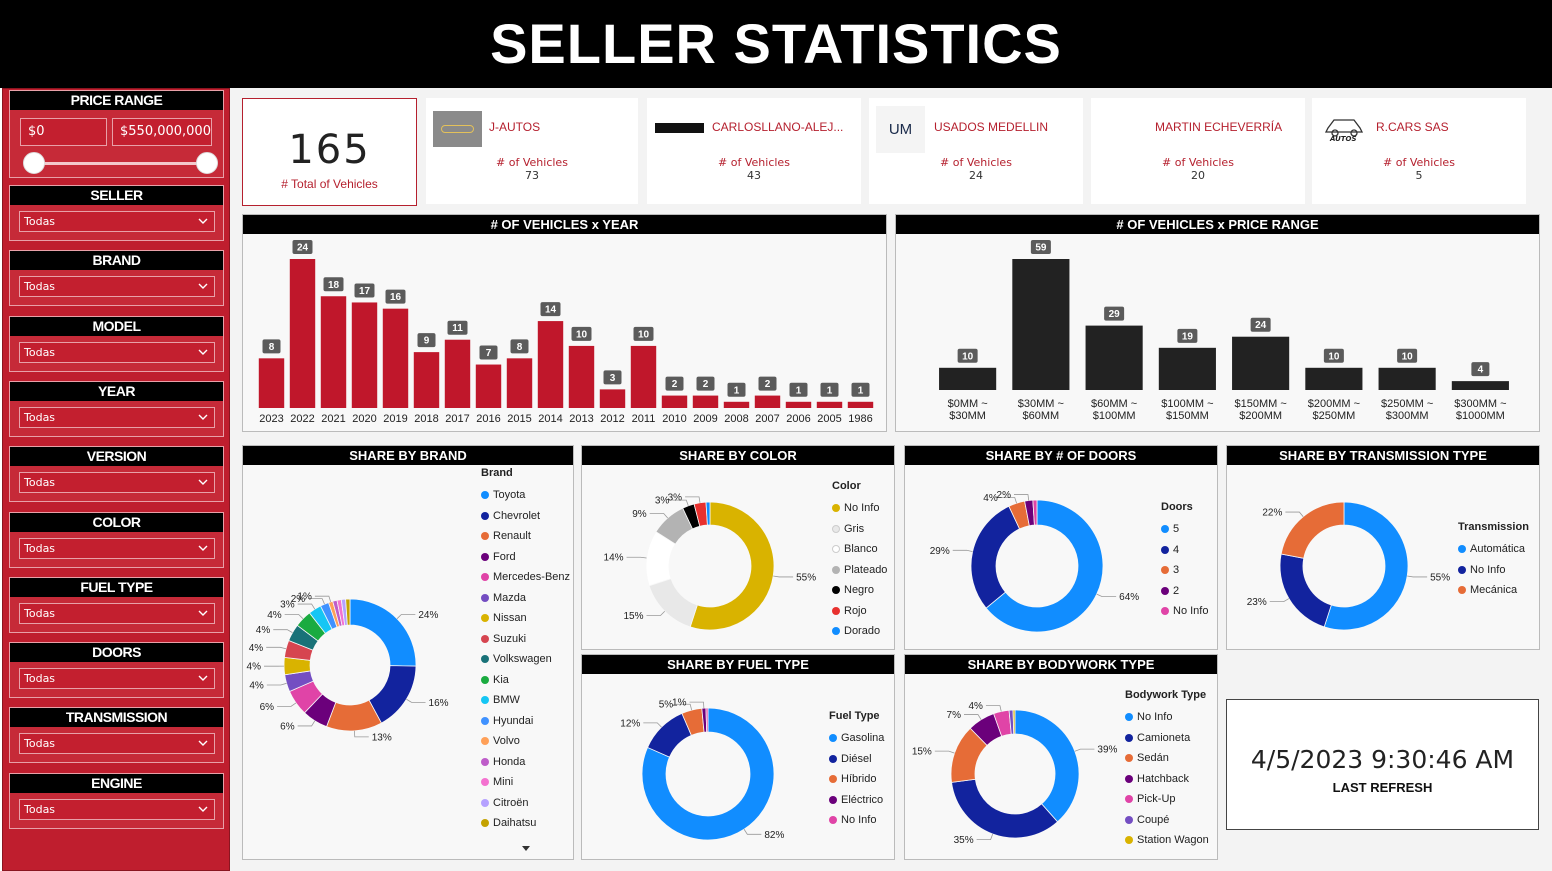  I want to click on legend-item: Station Wagon, so click(1167, 840).